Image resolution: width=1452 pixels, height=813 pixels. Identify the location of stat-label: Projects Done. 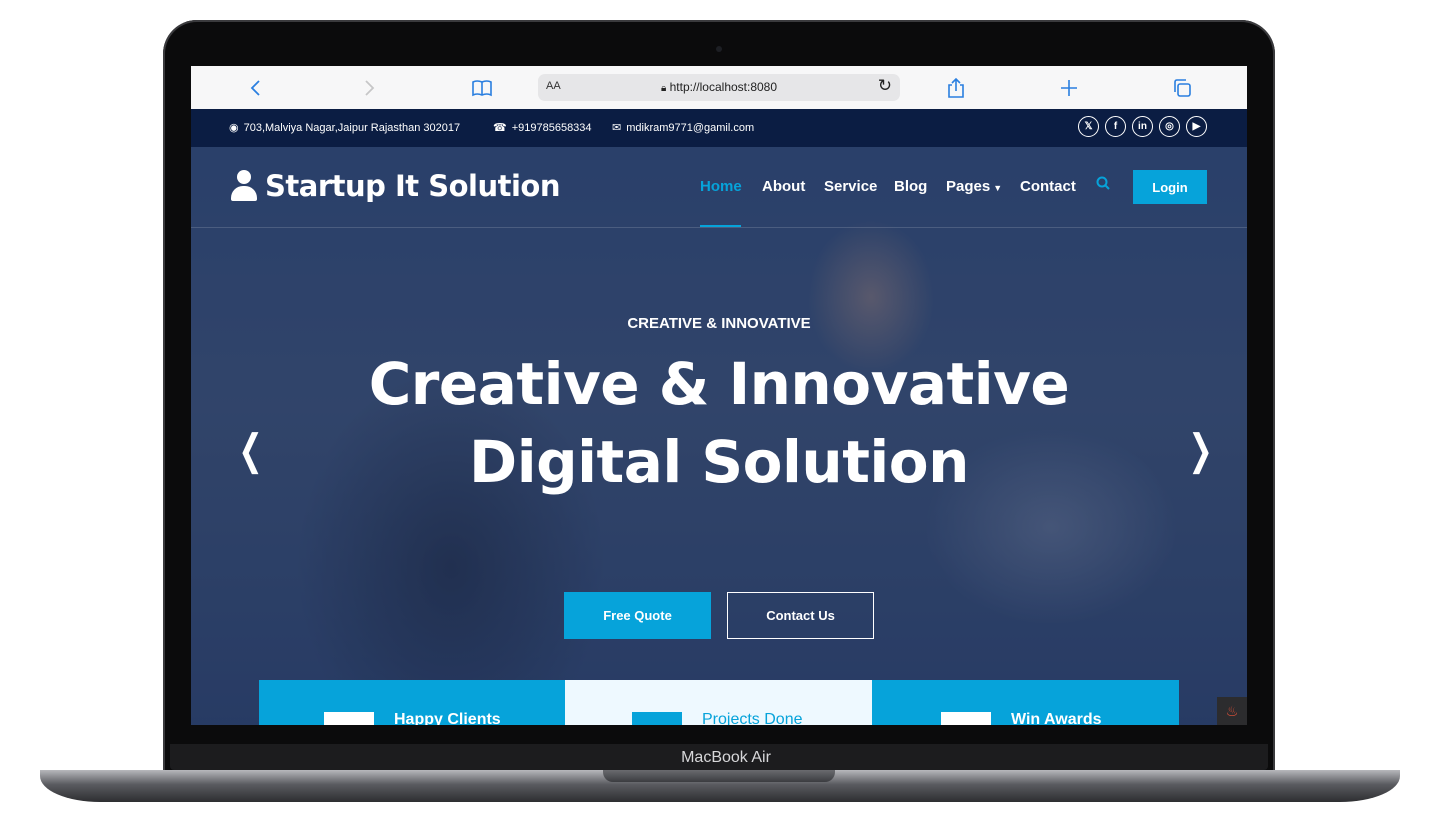
(752, 718).